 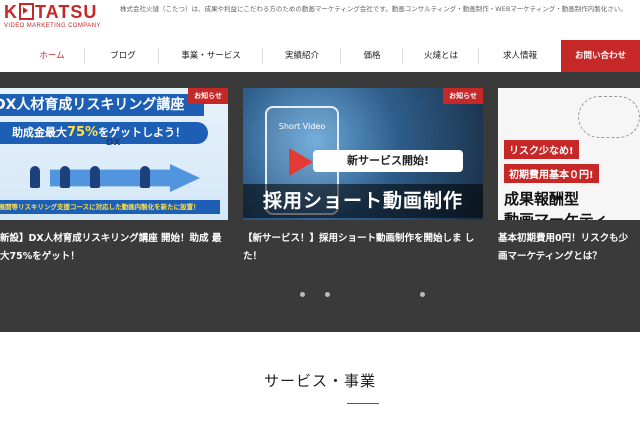 I want to click on dx-flag: DX, so click(x=113, y=143).